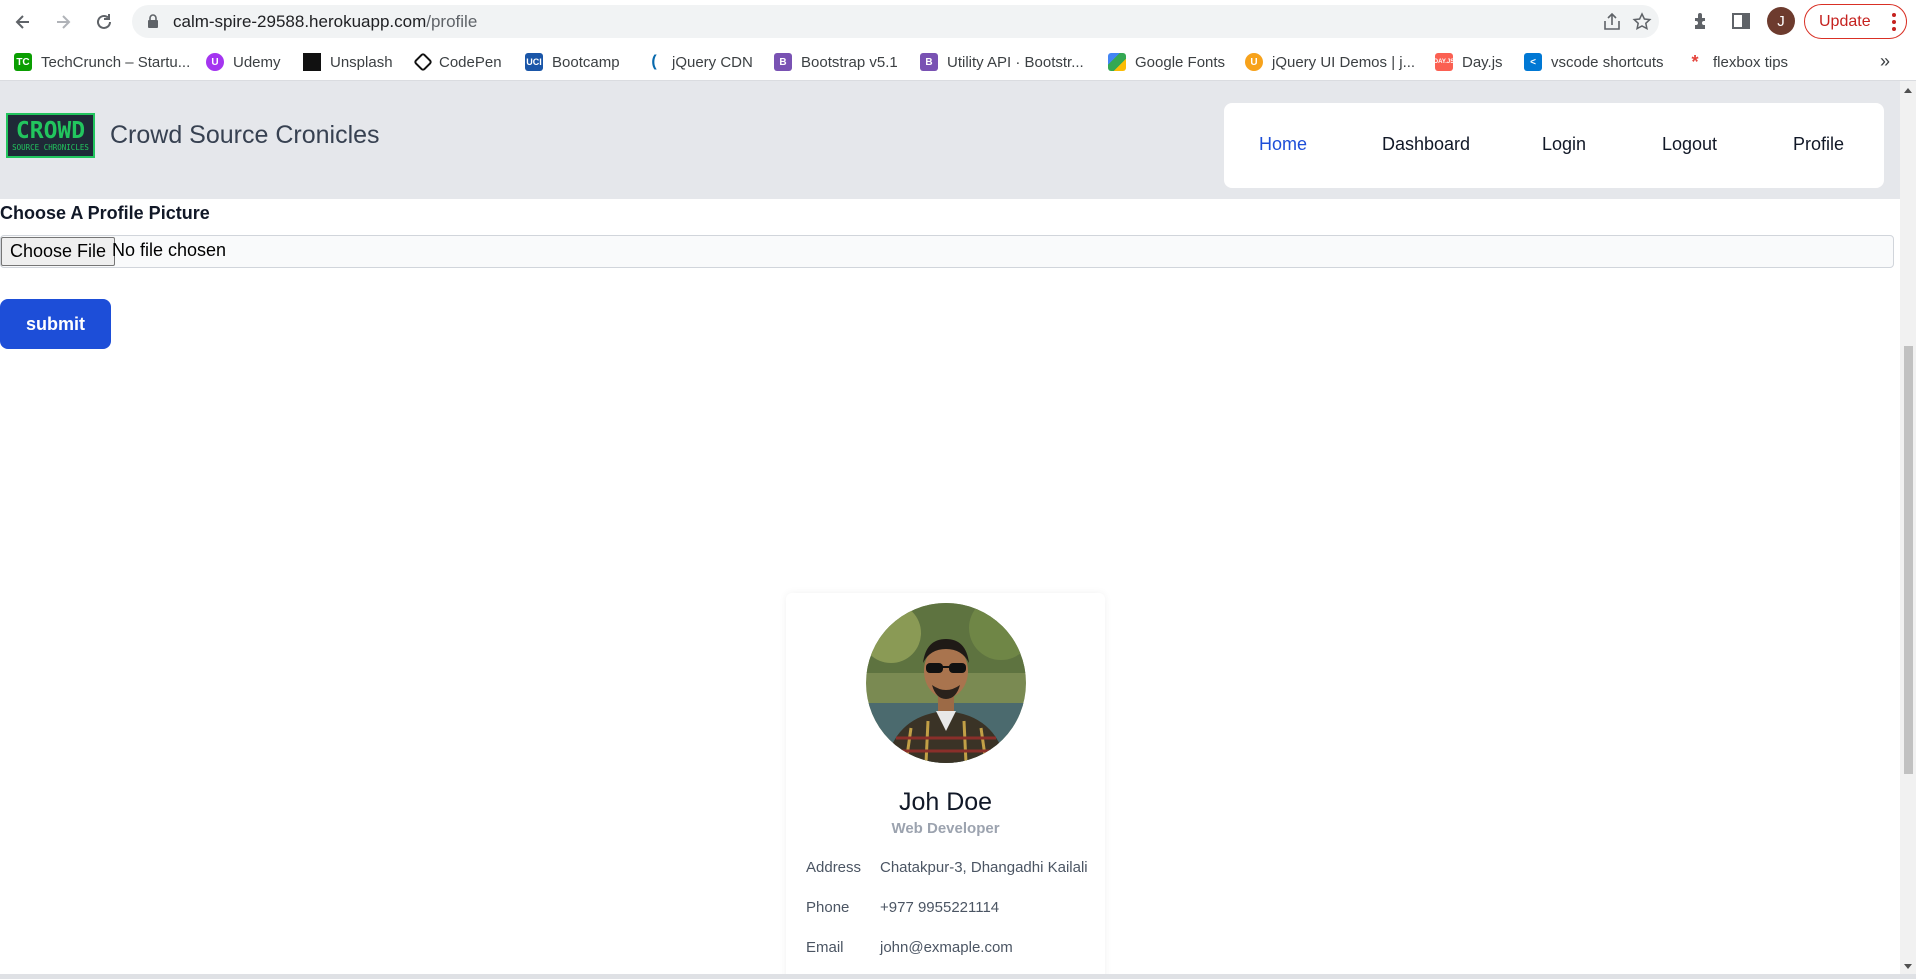 This screenshot has height=979, width=1916. What do you see at coordinates (946, 683) in the screenshot?
I see `profile-photo` at bounding box center [946, 683].